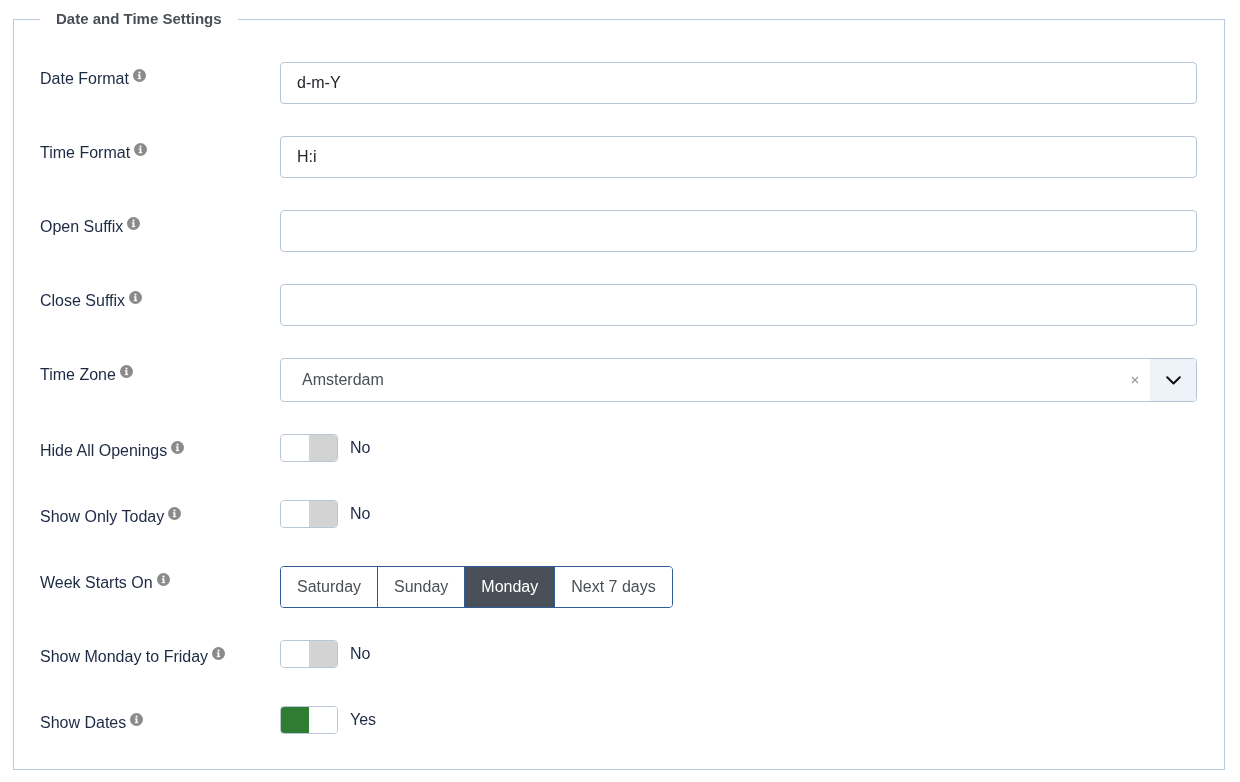 This screenshot has height=782, width=1240. I want to click on chevron-down-icon, so click(1173, 380).